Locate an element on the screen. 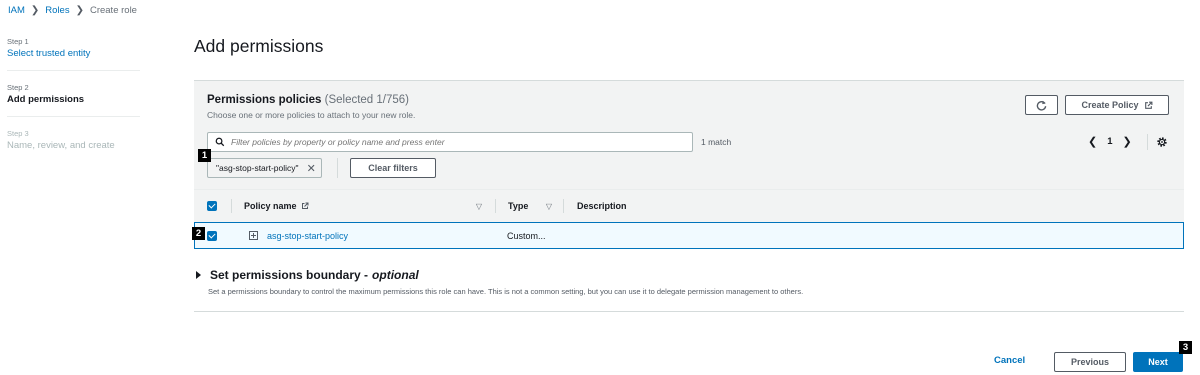 Image resolution: width=1200 pixels, height=375 pixels. pagination: ❮ 1 ❯ is located at coordinates (1110, 141).